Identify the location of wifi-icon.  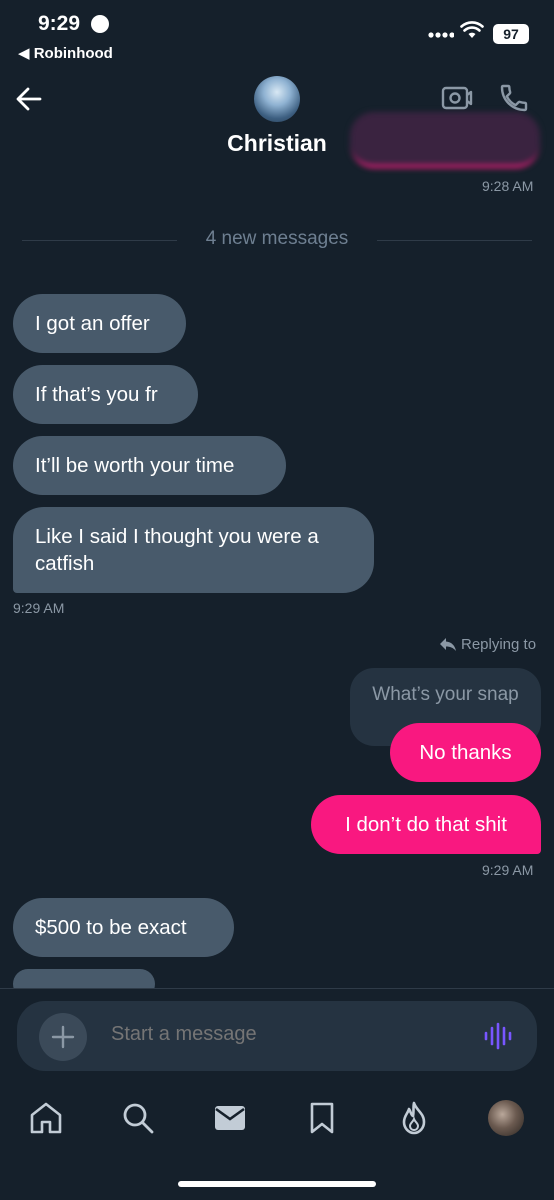
(472, 29).